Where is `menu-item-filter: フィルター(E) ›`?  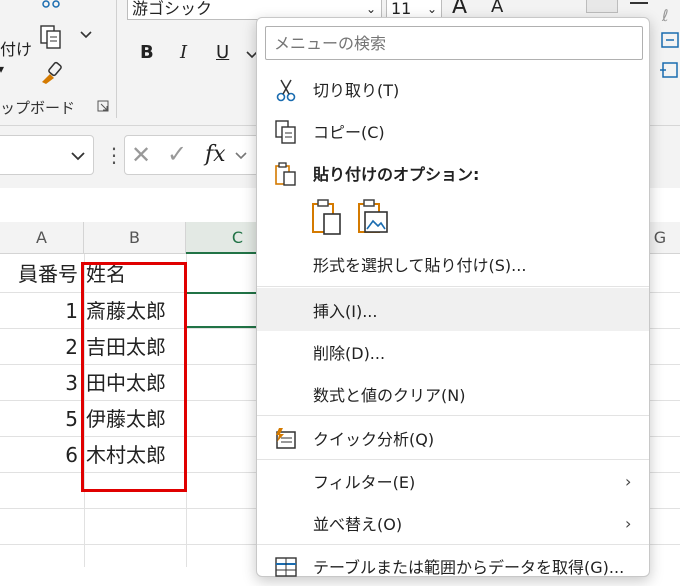 menu-item-filter: フィルター(E) › is located at coordinates (453, 481).